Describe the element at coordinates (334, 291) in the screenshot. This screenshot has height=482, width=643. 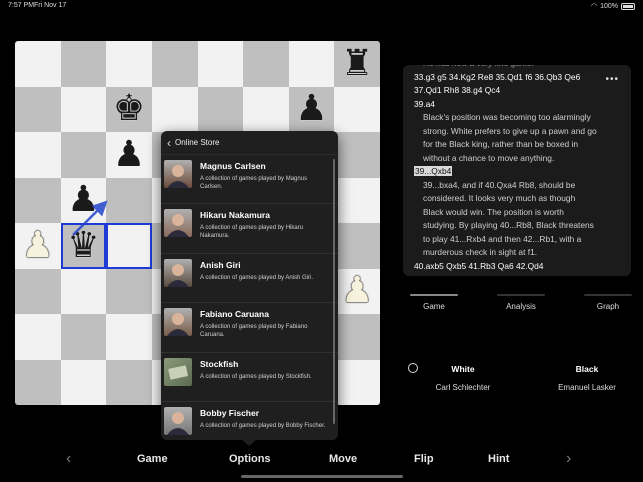
I see `scrollbar` at that location.